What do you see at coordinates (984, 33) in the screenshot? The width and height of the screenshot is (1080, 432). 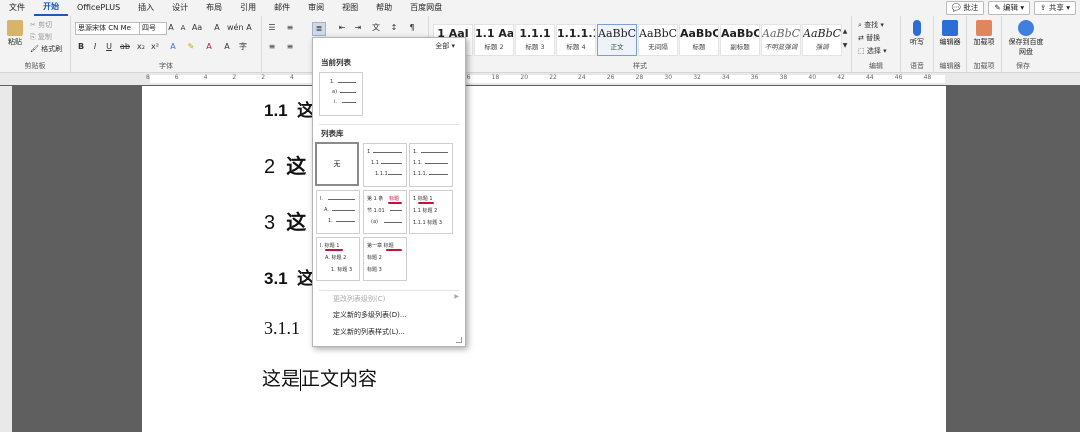 I see `addins-button: 加载项` at bounding box center [984, 33].